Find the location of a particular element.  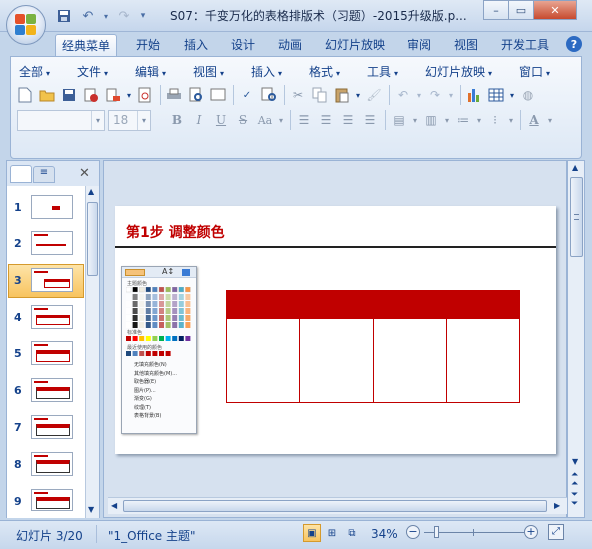

paste-dropdown-icon: ▾ is located at coordinates (358, 95).